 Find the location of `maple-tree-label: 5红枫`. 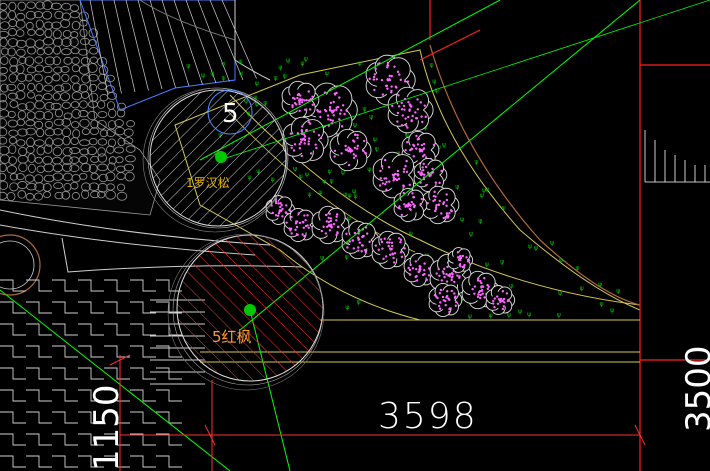

maple-tree-label: 5红枫 is located at coordinates (232, 337).